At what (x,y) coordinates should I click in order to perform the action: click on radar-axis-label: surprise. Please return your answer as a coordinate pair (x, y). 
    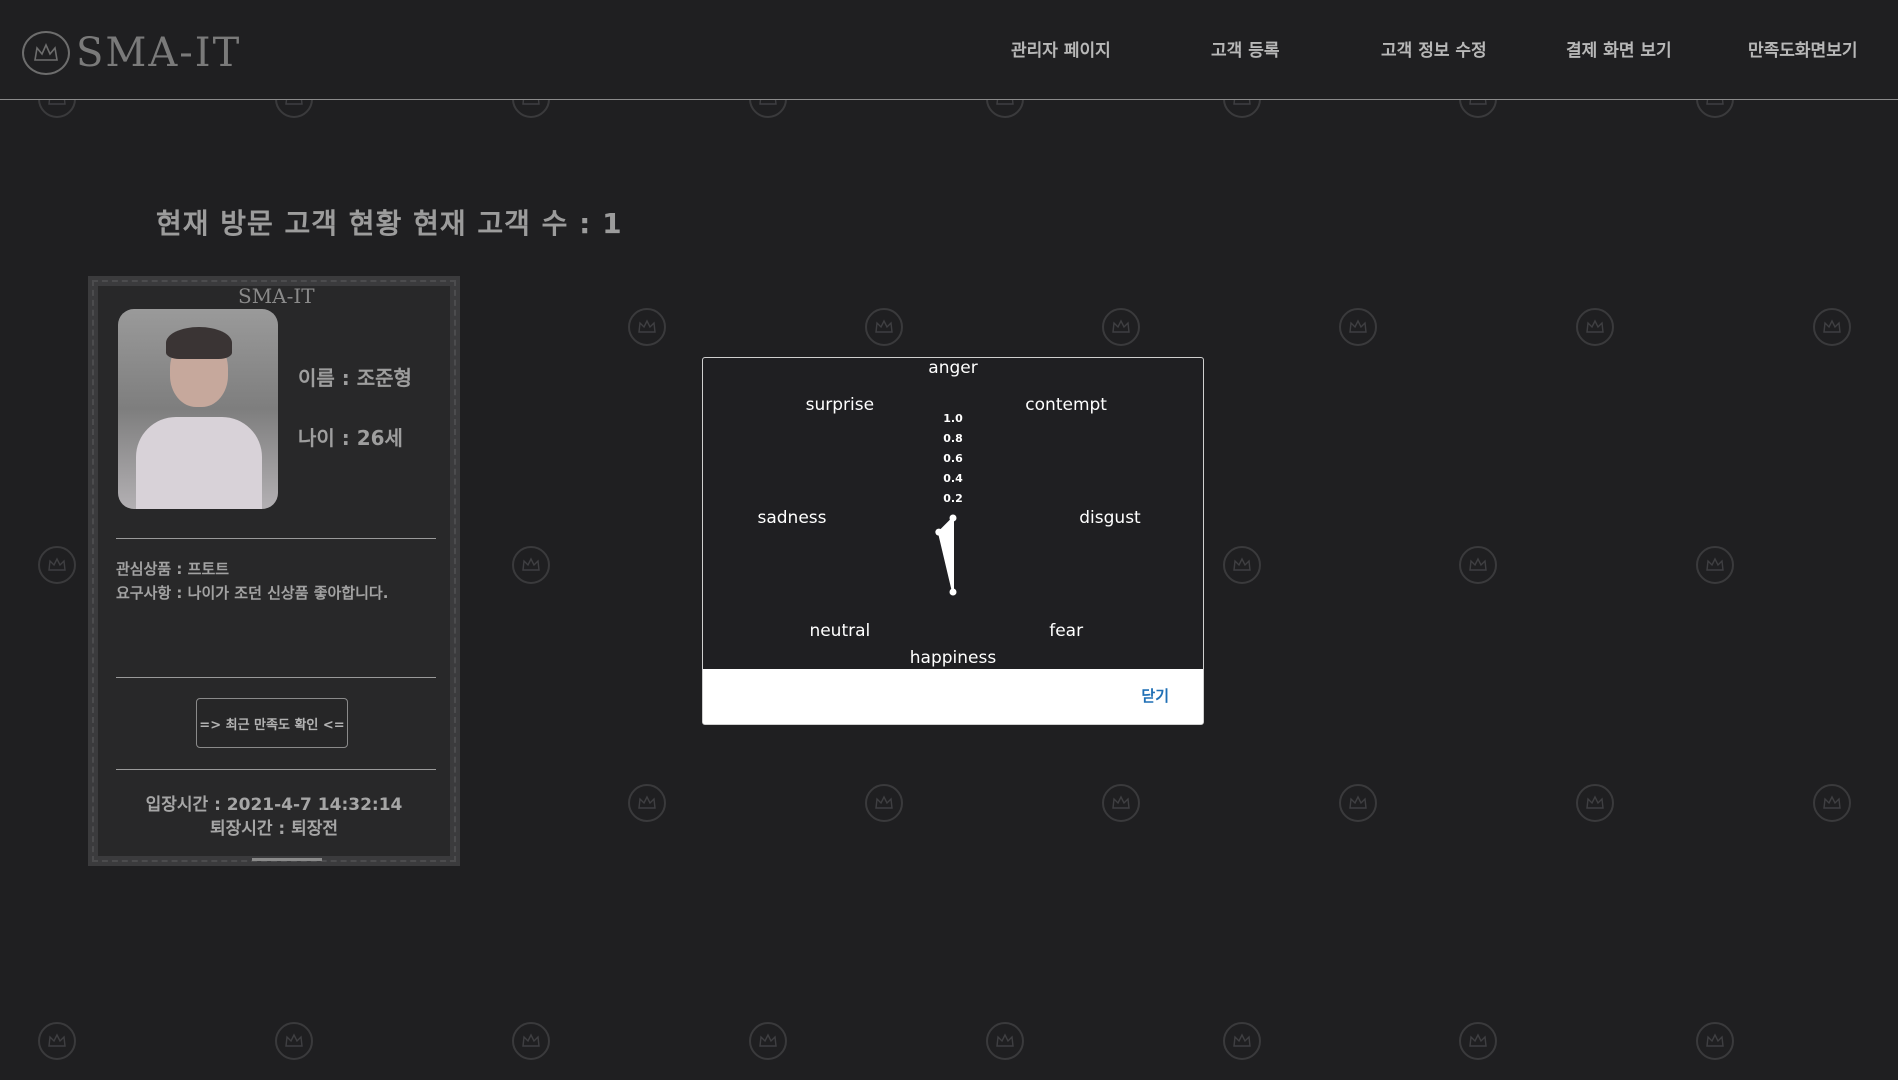
    Looking at the image, I should click on (840, 405).